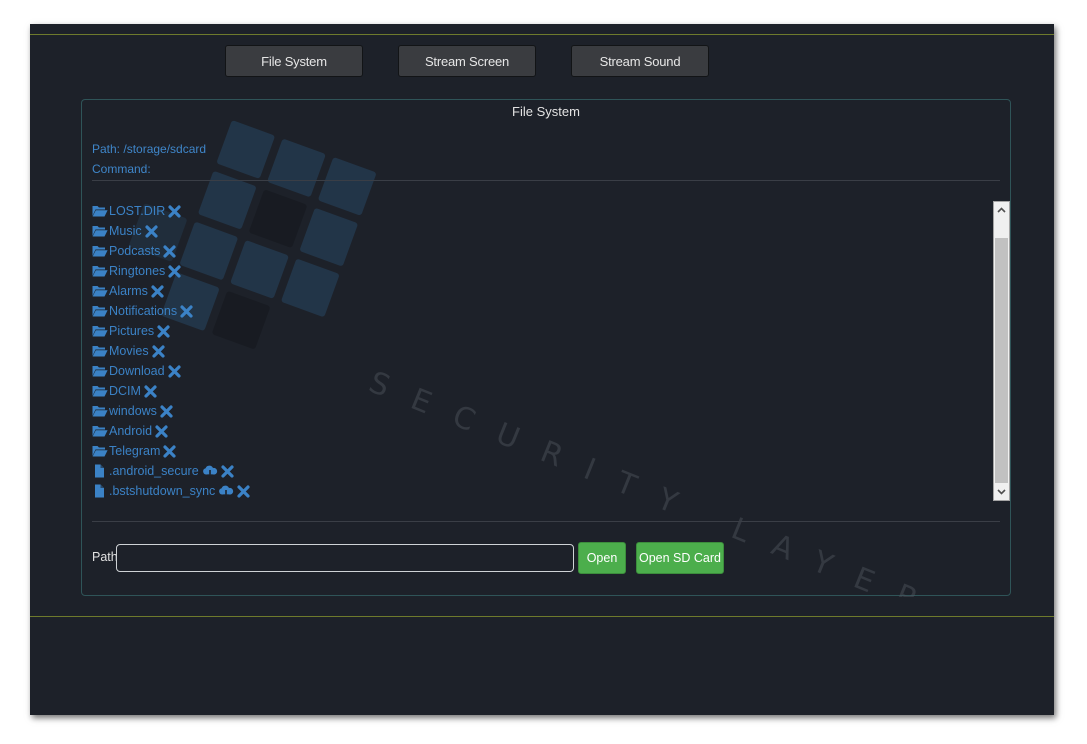 The image size is (1087, 744). I want to click on chevron-up-icon, so click(1001, 210).